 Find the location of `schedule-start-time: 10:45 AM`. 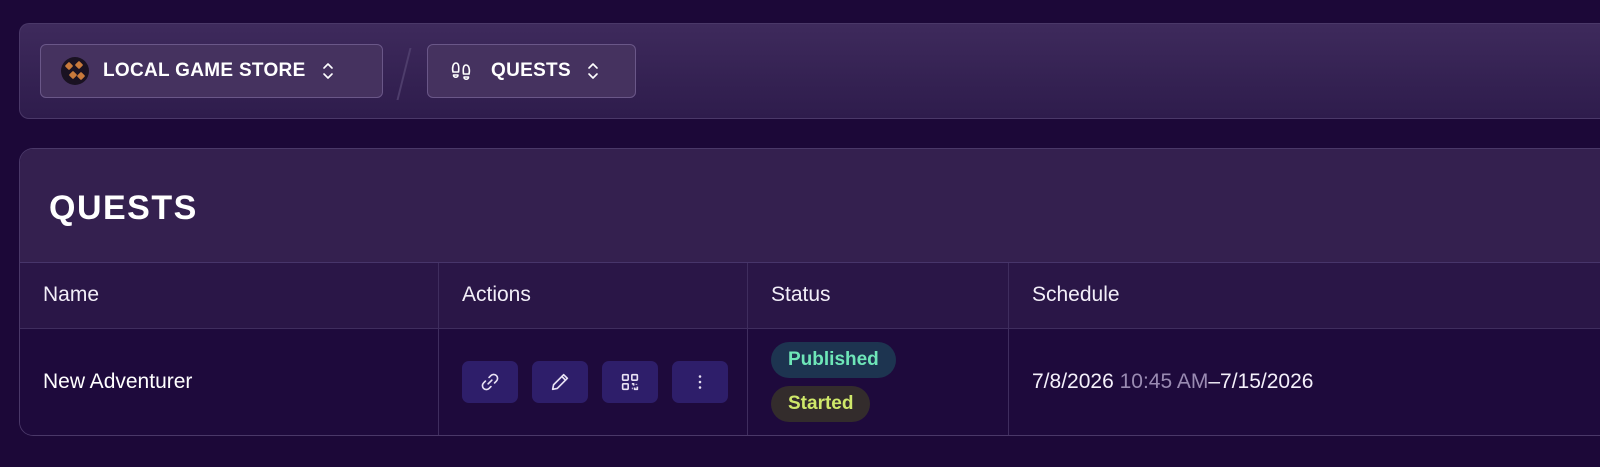

schedule-start-time: 10:45 AM is located at coordinates (1164, 381).